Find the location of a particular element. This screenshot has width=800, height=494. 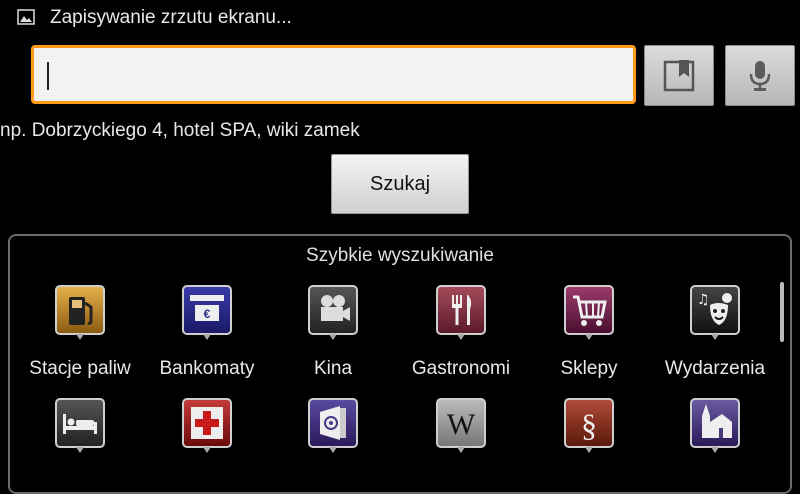

wikipedia-icon: W is located at coordinates (461, 423).